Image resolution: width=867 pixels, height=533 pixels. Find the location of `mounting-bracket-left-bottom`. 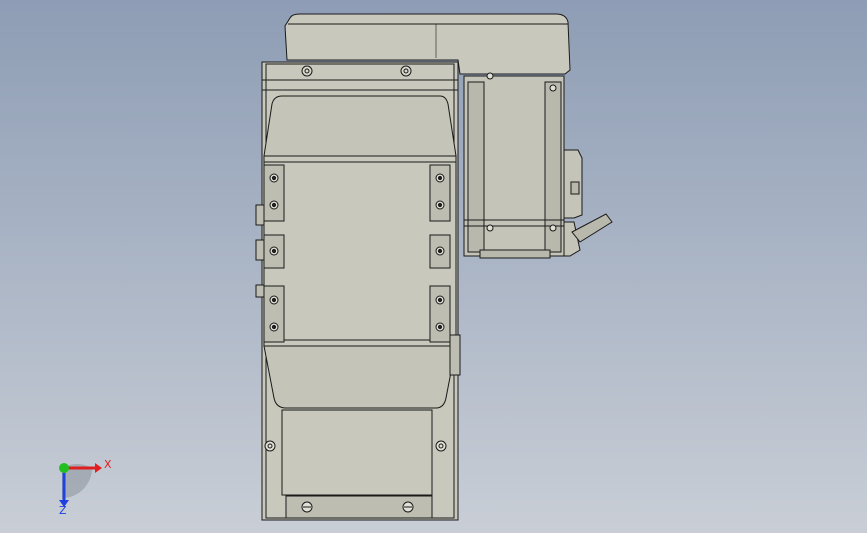

mounting-bracket-left-bottom is located at coordinates (274, 314).